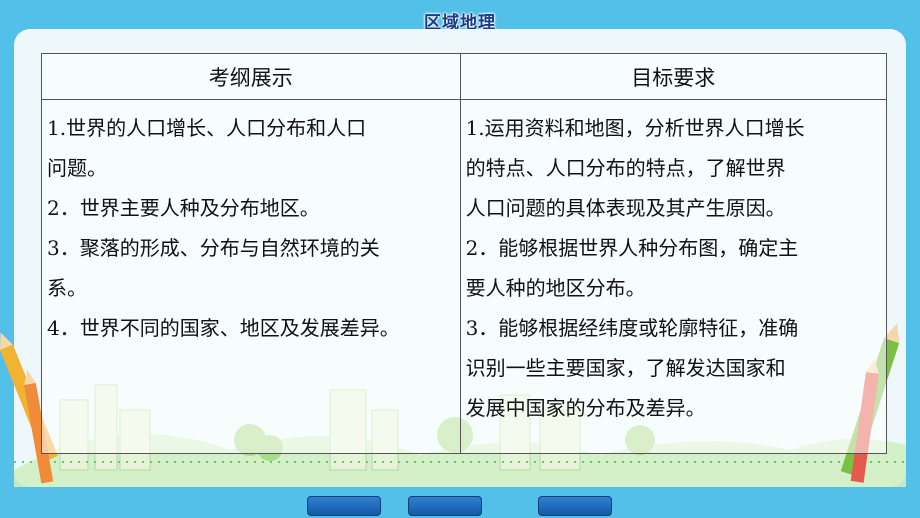 Image resolution: width=920 pixels, height=518 pixels. What do you see at coordinates (183, 208) in the screenshot?
I see `syllabus-line: 2．世界主要人种及分布地区。` at bounding box center [183, 208].